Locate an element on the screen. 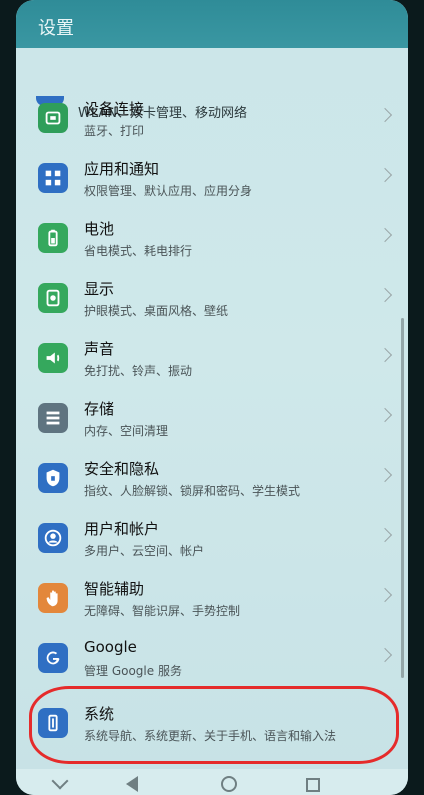 This screenshot has width=424, height=795. home-icon is located at coordinates (229, 784).